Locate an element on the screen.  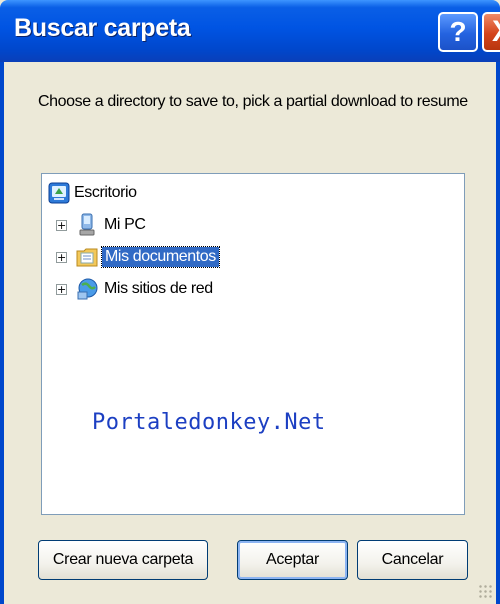
folder-documents-icon is located at coordinates (87, 257).